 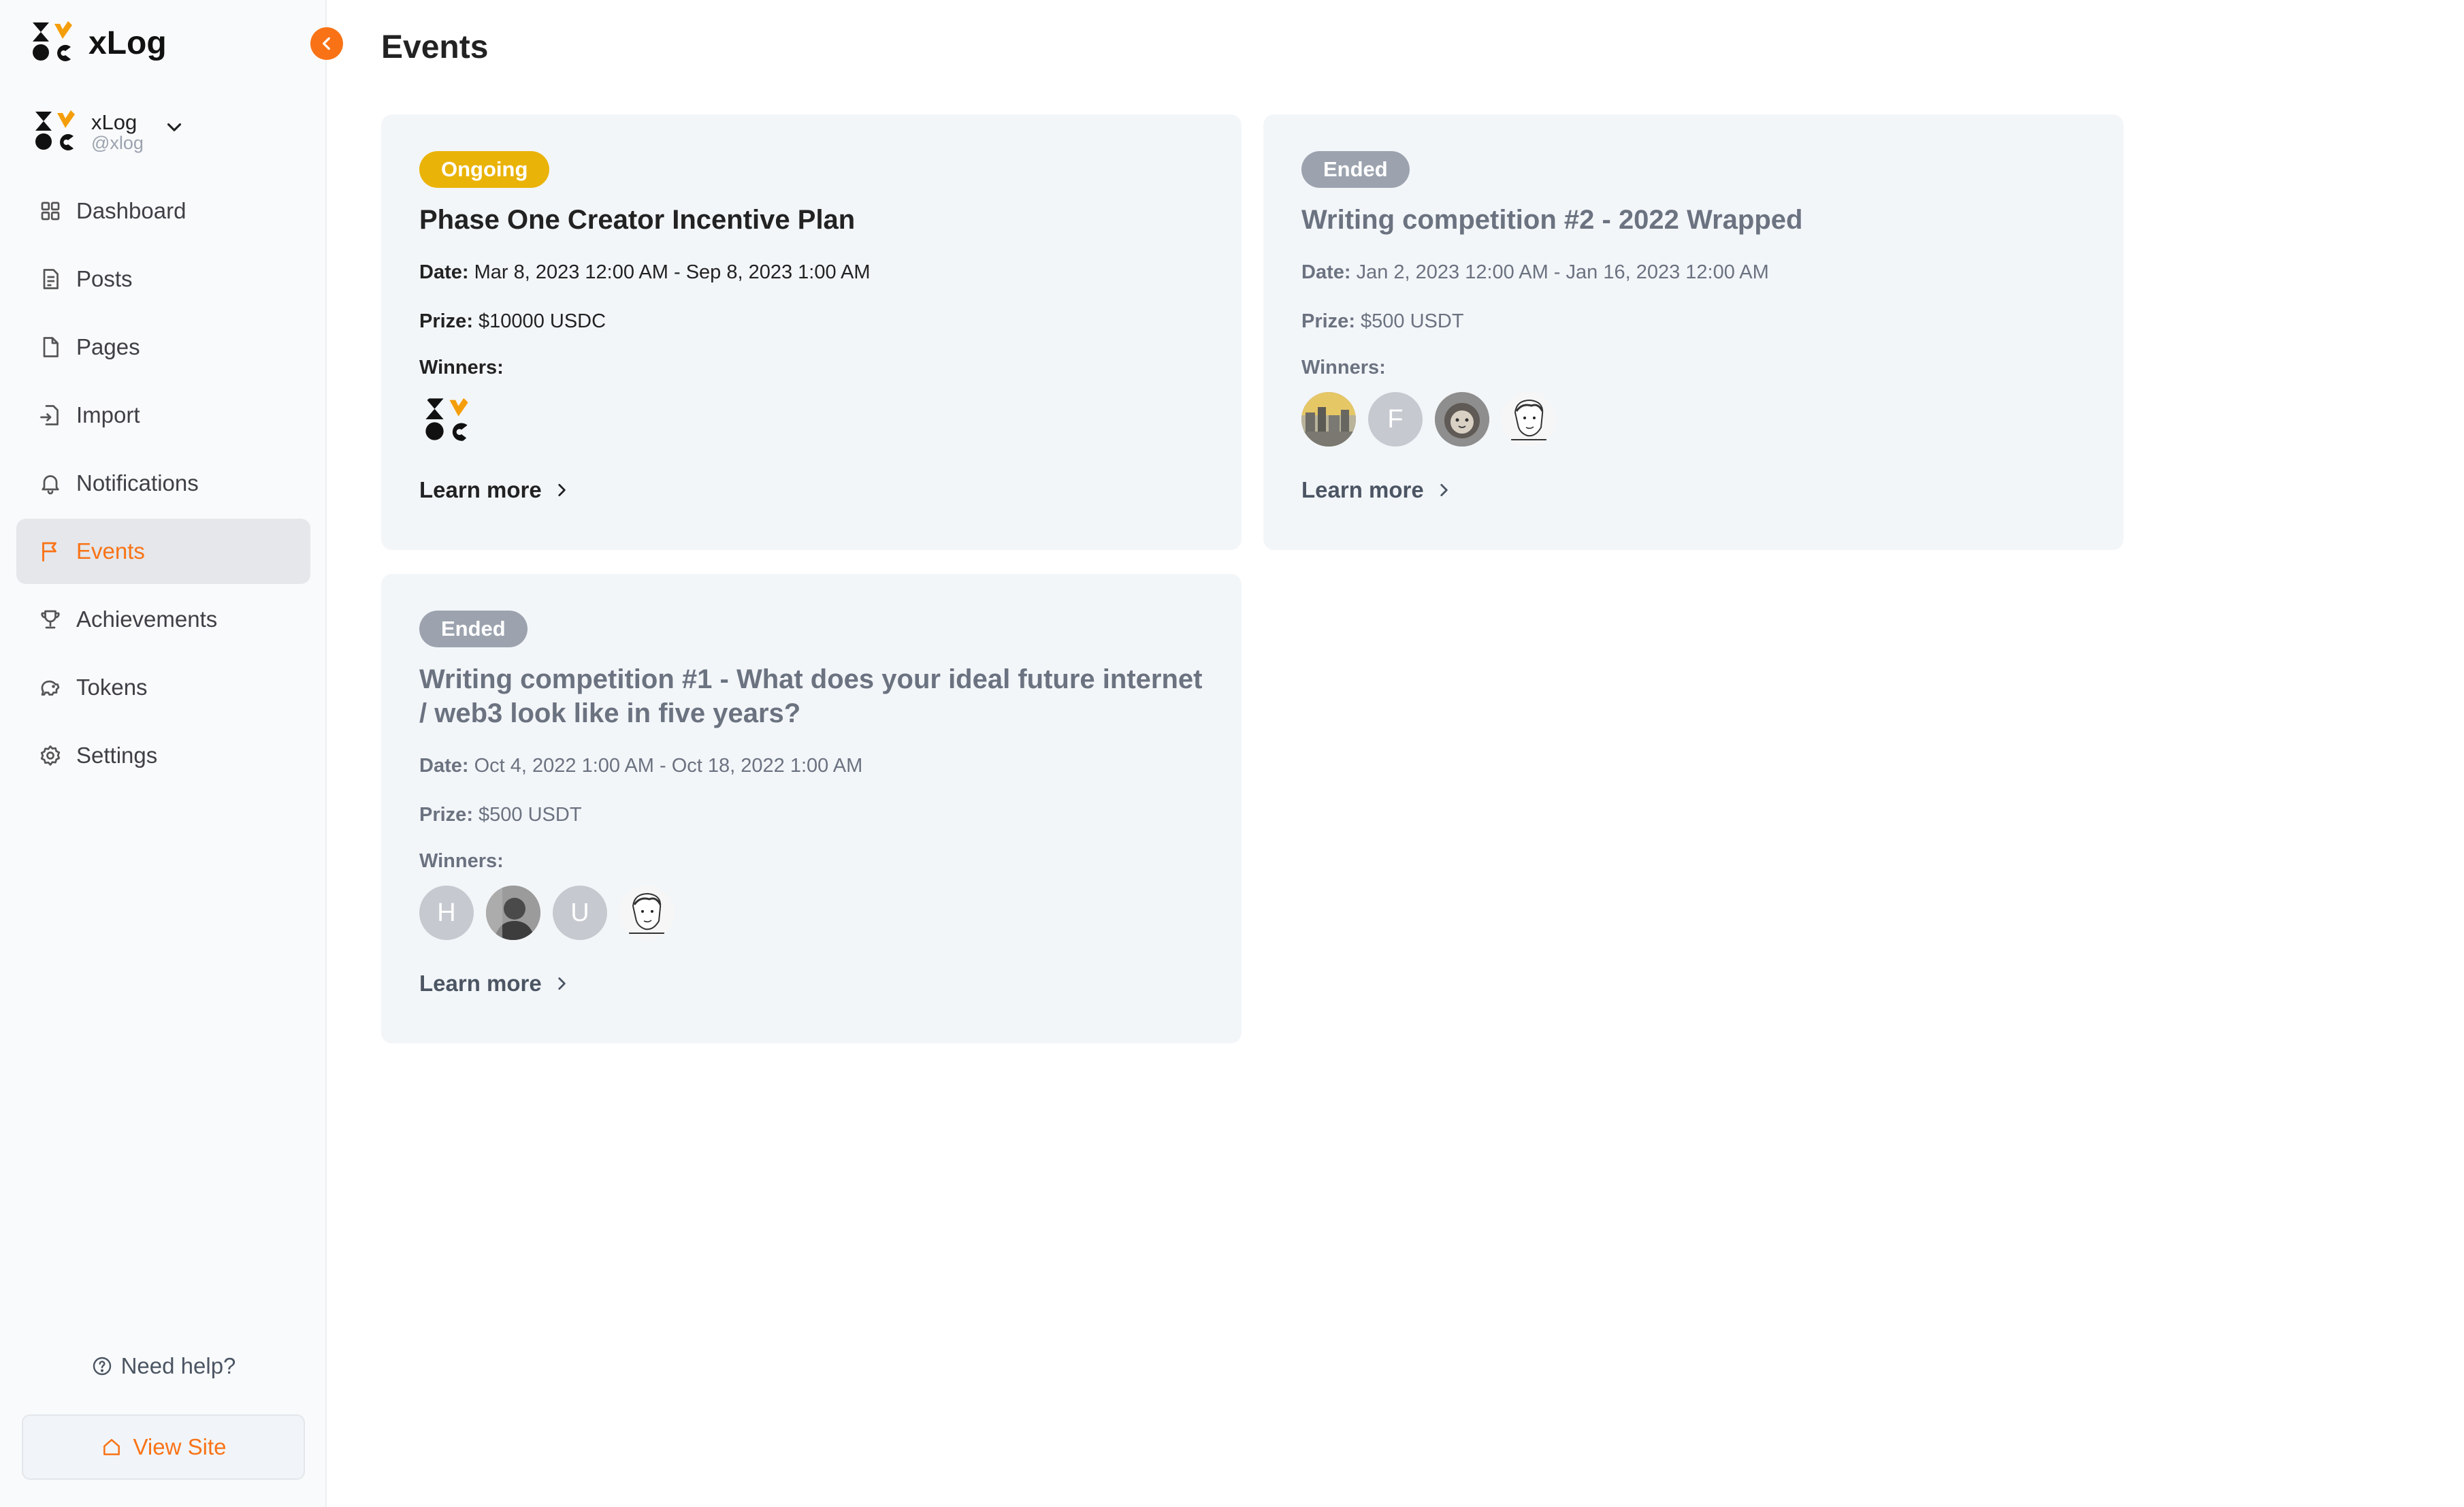 I want to click on help-circle-icon, so click(x=102, y=1366).